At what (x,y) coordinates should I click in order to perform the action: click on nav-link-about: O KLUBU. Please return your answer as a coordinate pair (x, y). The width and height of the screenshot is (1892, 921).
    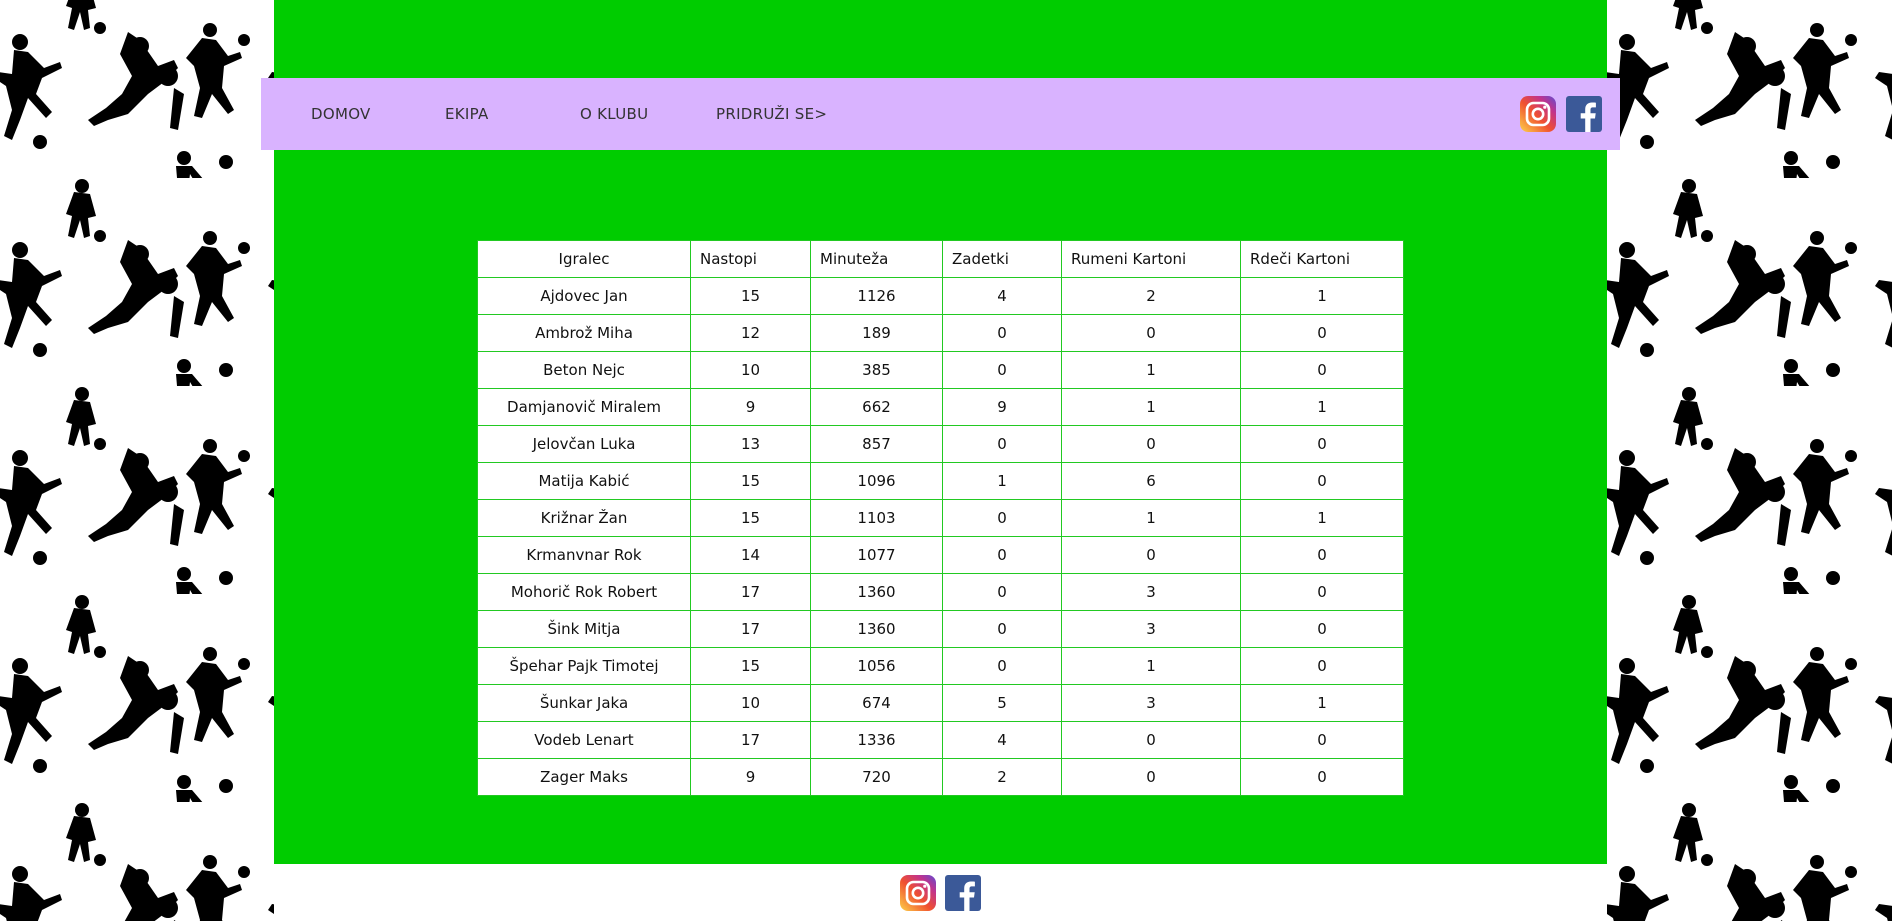
    Looking at the image, I should click on (614, 114).